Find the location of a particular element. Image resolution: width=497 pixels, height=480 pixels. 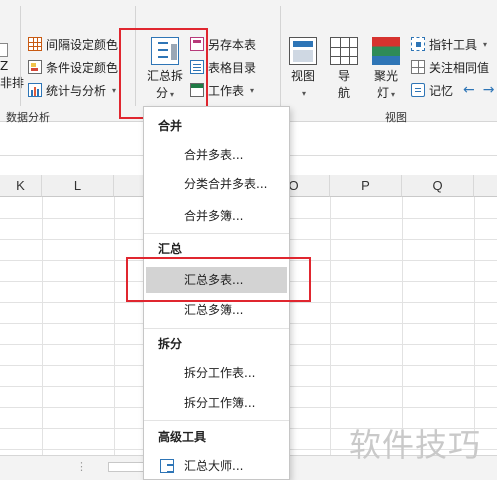

condition-color-button: 条件设定颜色 is located at coordinates (73, 67).